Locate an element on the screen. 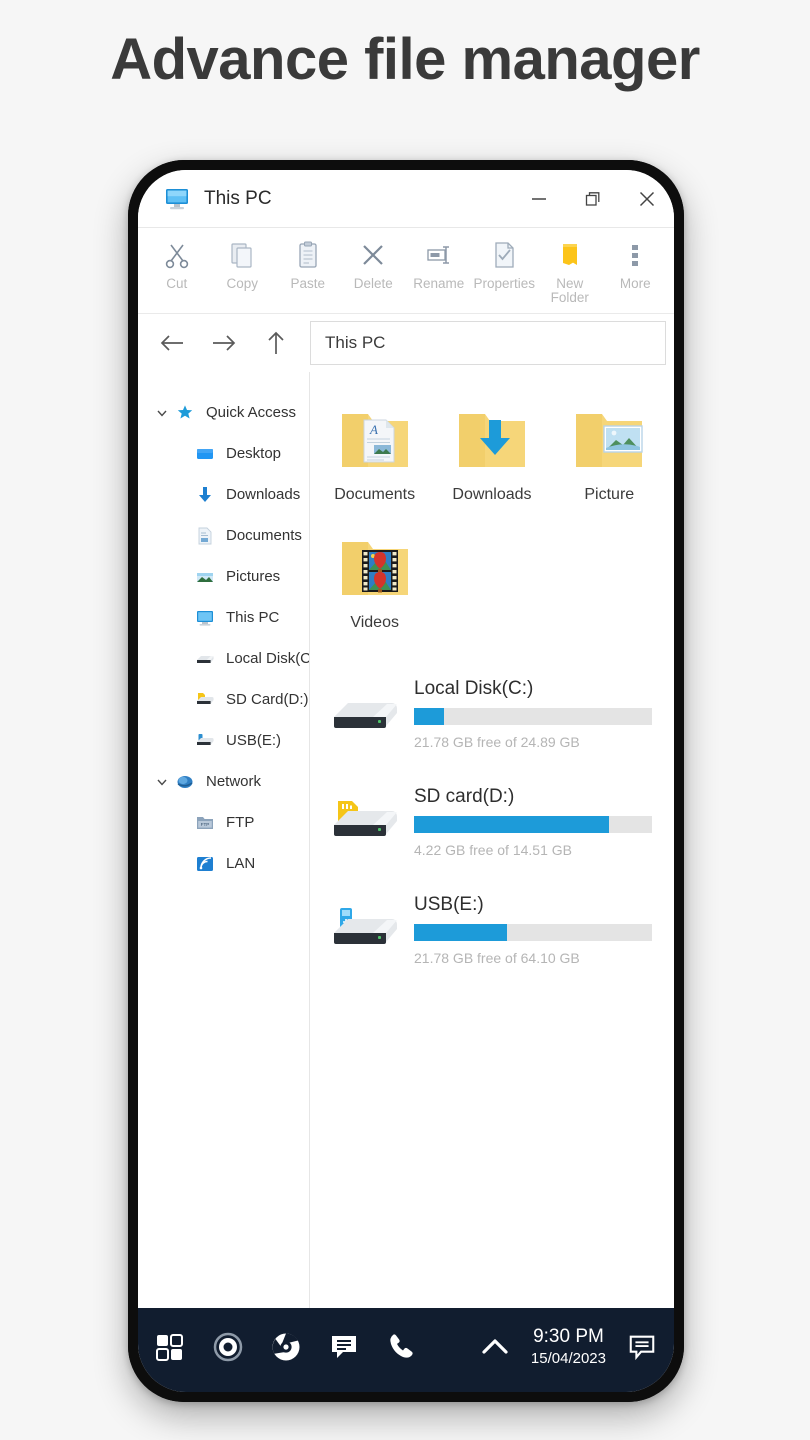  star-icon is located at coordinates (185, 413).